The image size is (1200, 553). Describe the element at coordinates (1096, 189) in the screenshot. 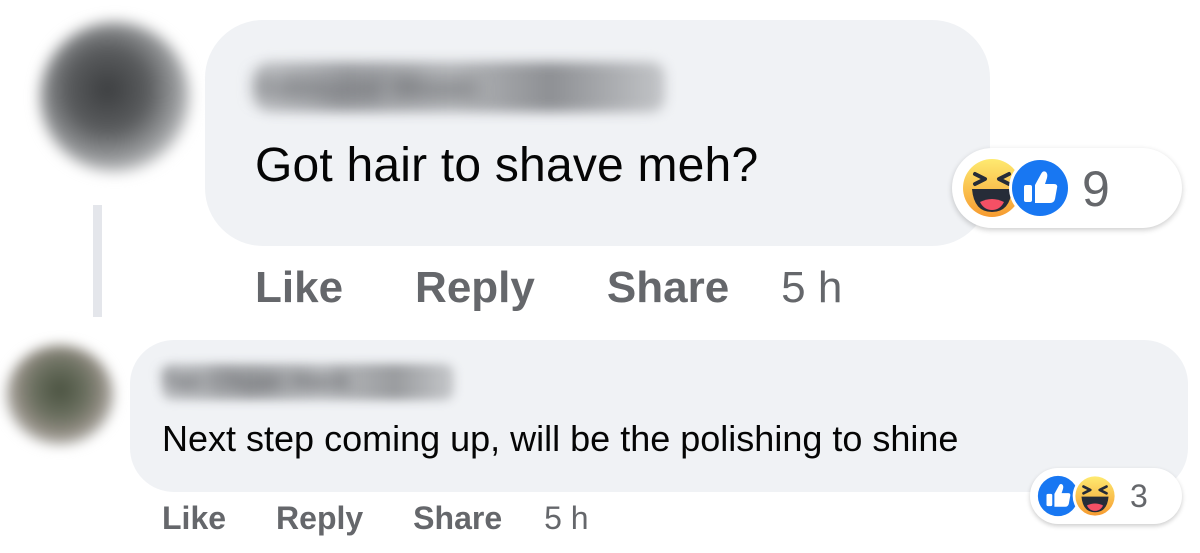

I see `reaction-count: 9` at that location.